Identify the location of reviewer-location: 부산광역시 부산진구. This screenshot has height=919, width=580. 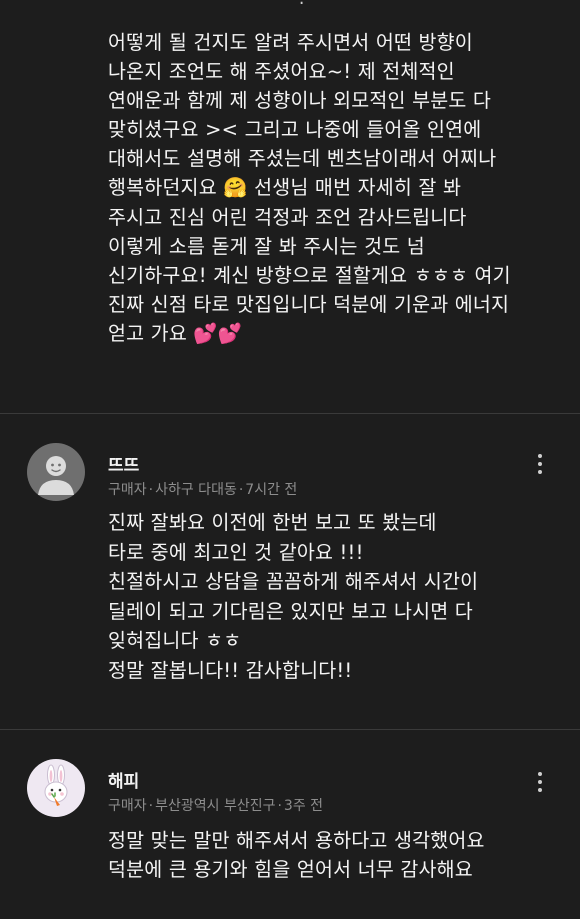
(215, 806).